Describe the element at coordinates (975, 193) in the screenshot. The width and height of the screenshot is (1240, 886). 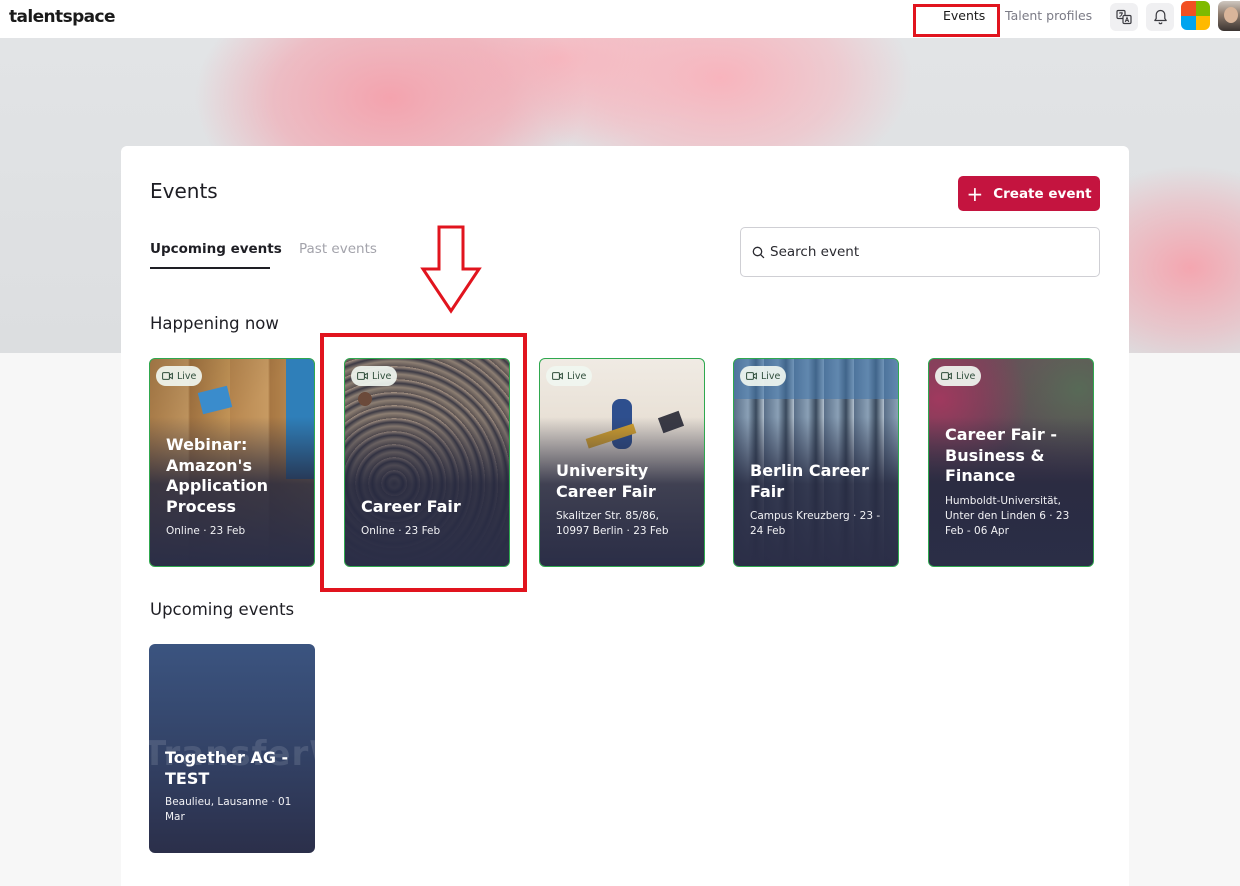
I see `plus-icon: +` at that location.